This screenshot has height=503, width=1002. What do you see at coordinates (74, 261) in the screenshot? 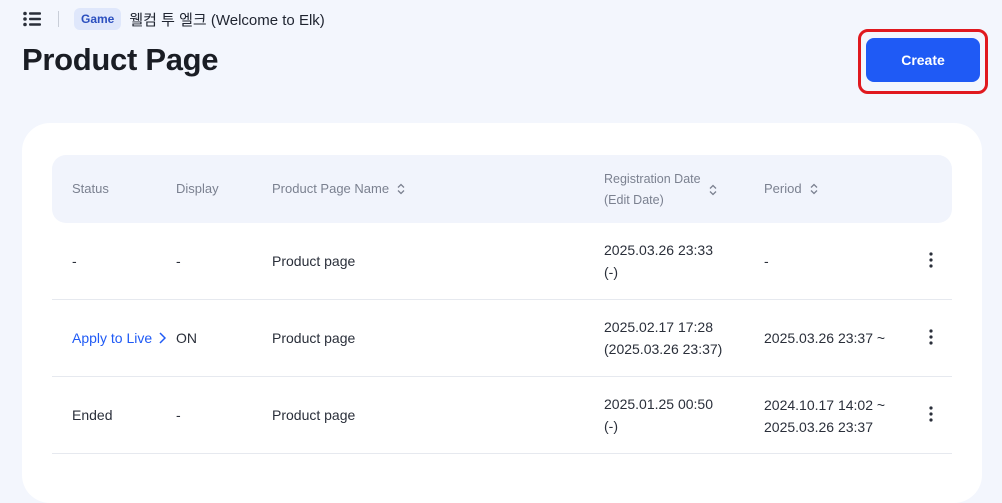
I see `status-cell: -` at bounding box center [74, 261].